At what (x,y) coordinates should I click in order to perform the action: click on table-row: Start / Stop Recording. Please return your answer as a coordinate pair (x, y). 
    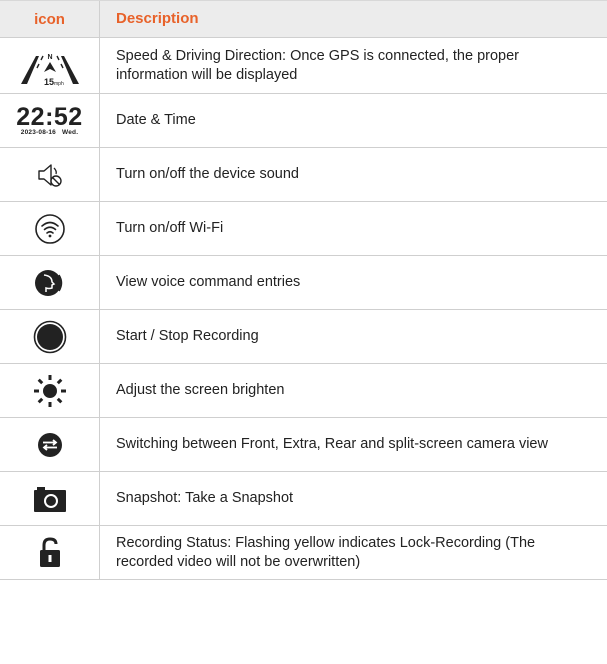
    Looking at the image, I should click on (303, 337).